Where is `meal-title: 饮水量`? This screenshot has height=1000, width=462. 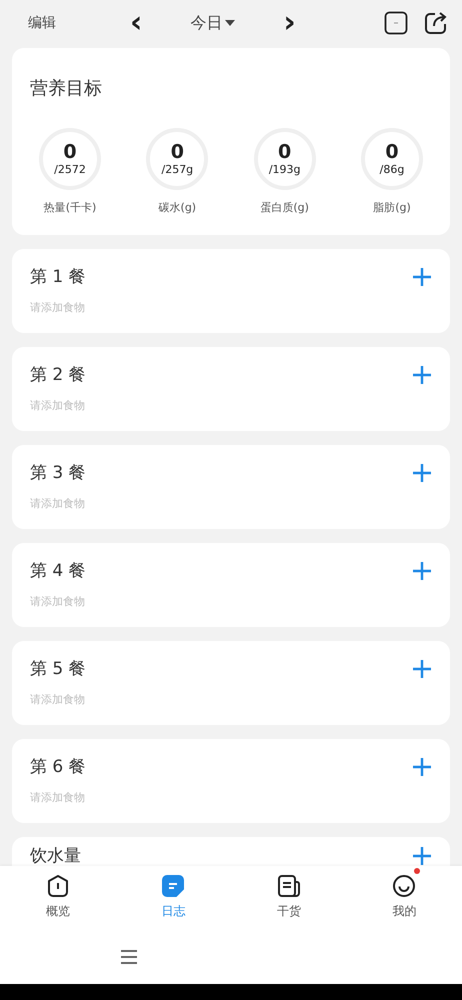
meal-title: 饮水量 is located at coordinates (55, 855).